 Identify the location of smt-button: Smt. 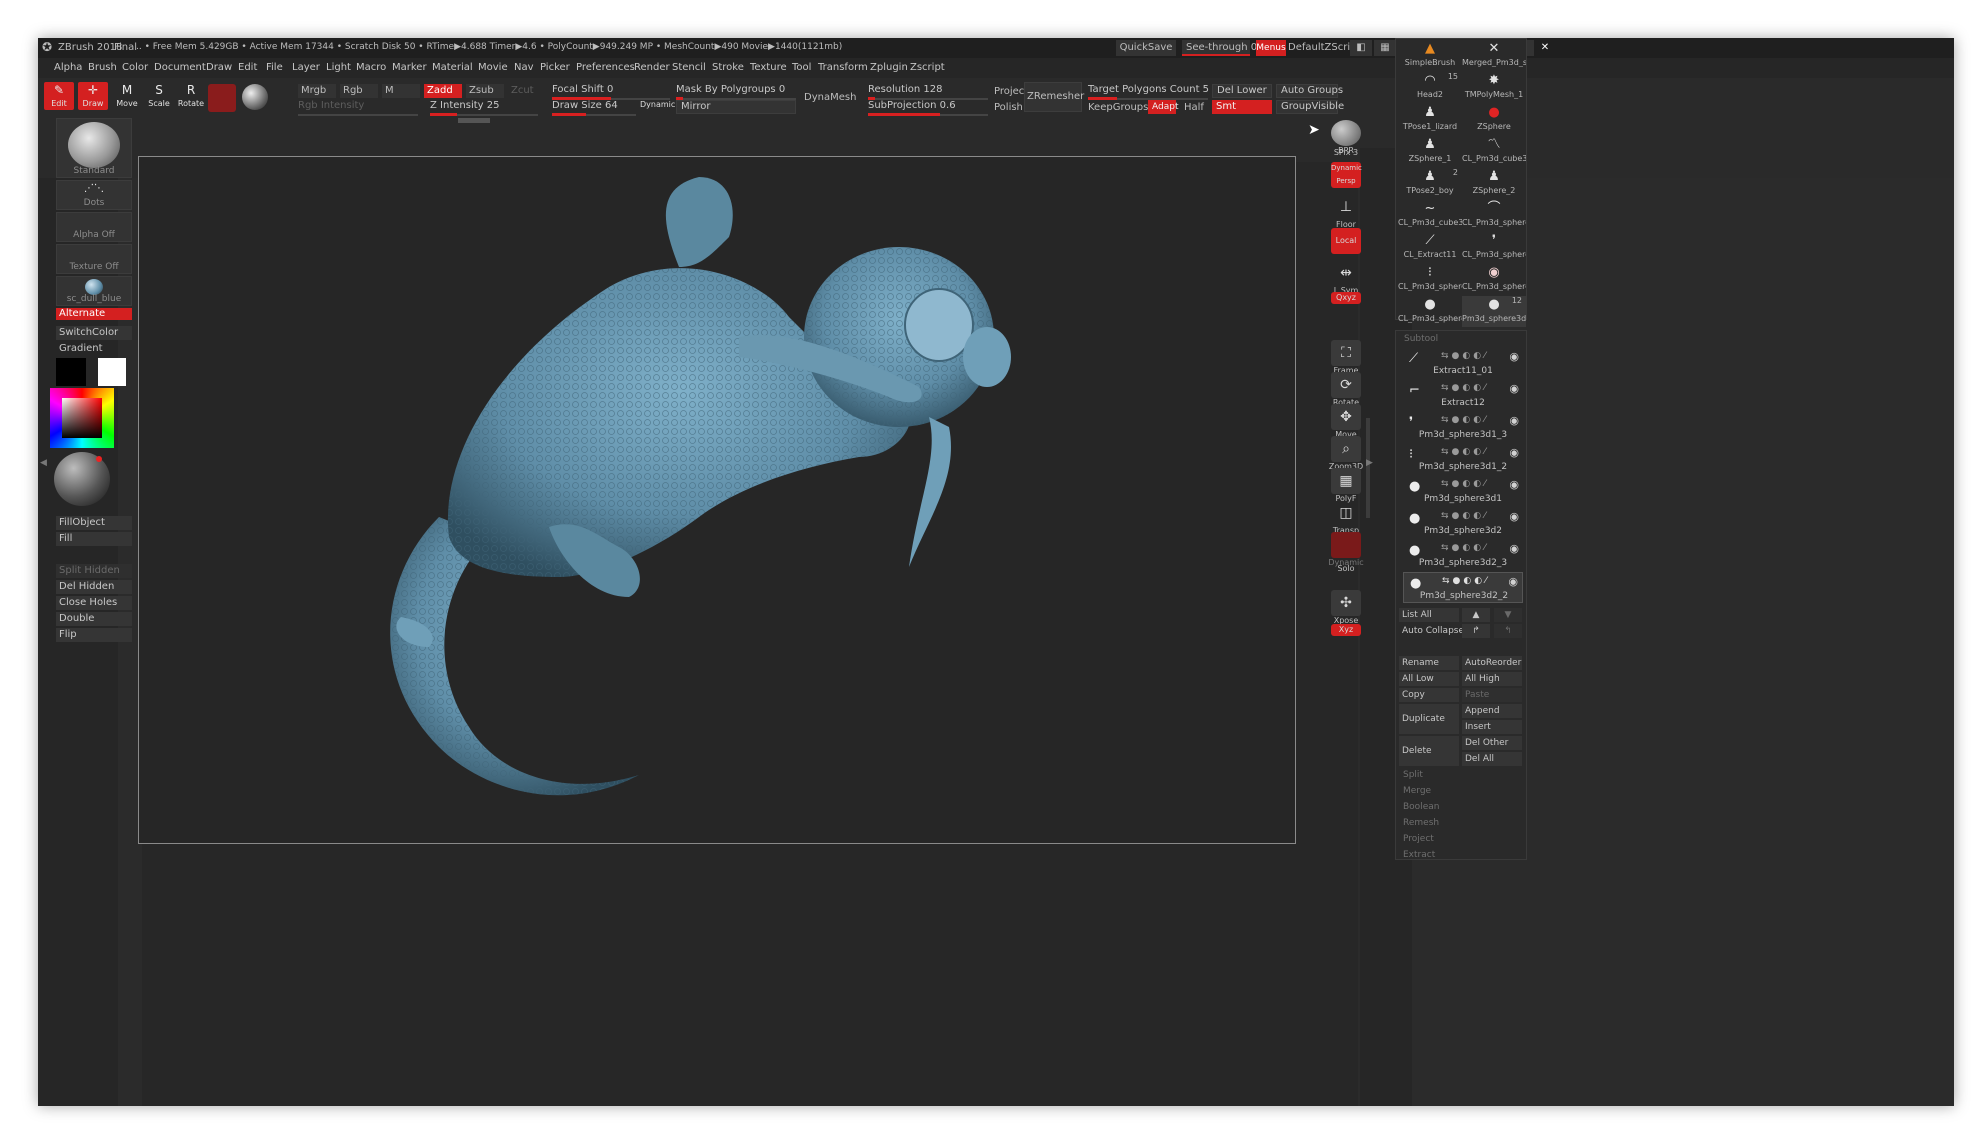
(1242, 107).